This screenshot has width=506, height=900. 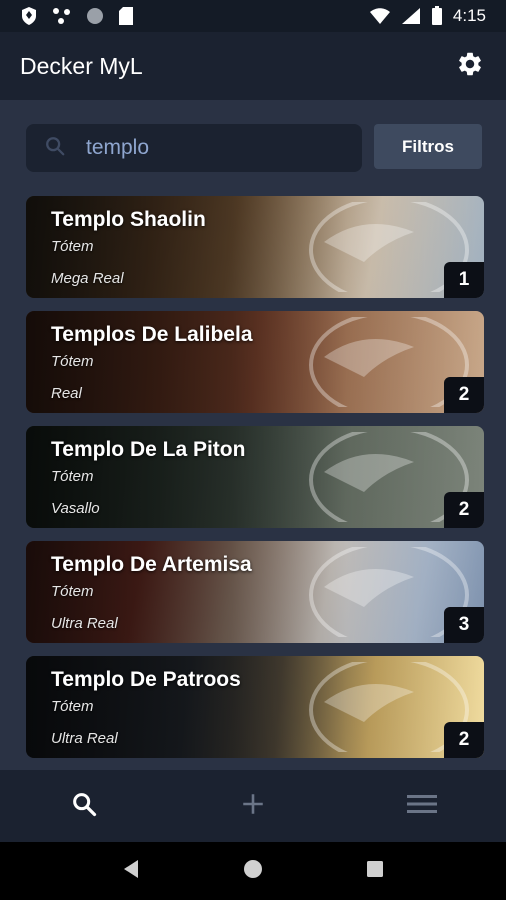 What do you see at coordinates (411, 16) in the screenshot?
I see `signal-icon` at bounding box center [411, 16].